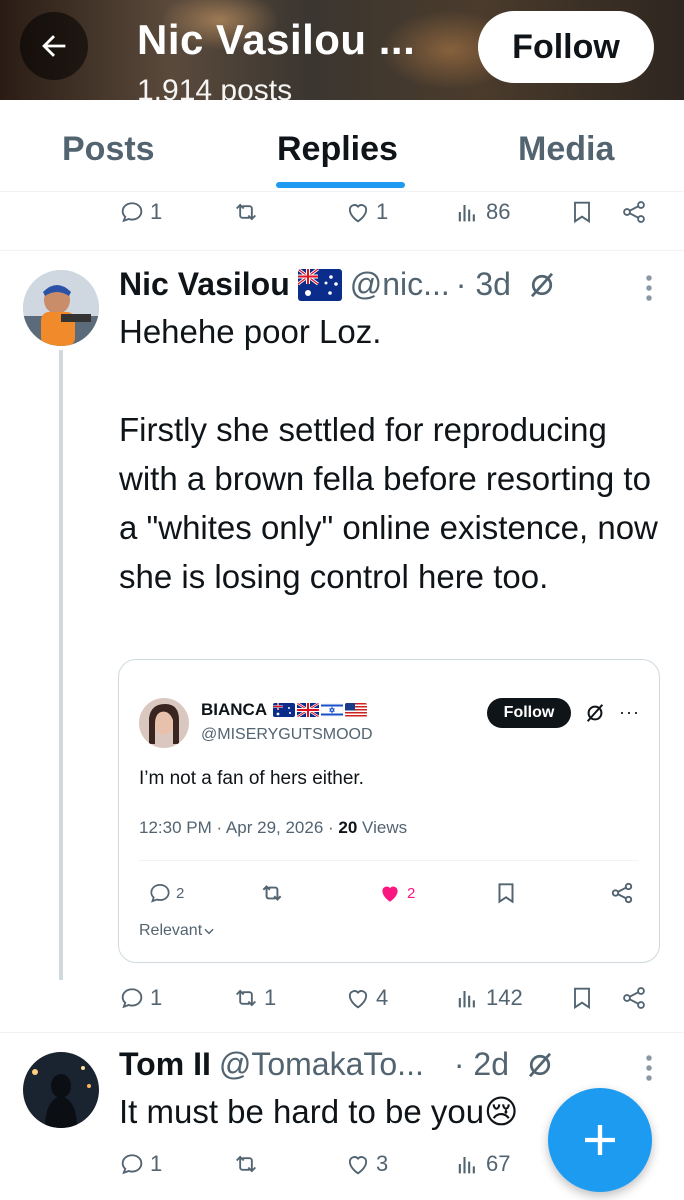 The image size is (684, 1200). I want to click on embed-like-count: 2, so click(411, 893).